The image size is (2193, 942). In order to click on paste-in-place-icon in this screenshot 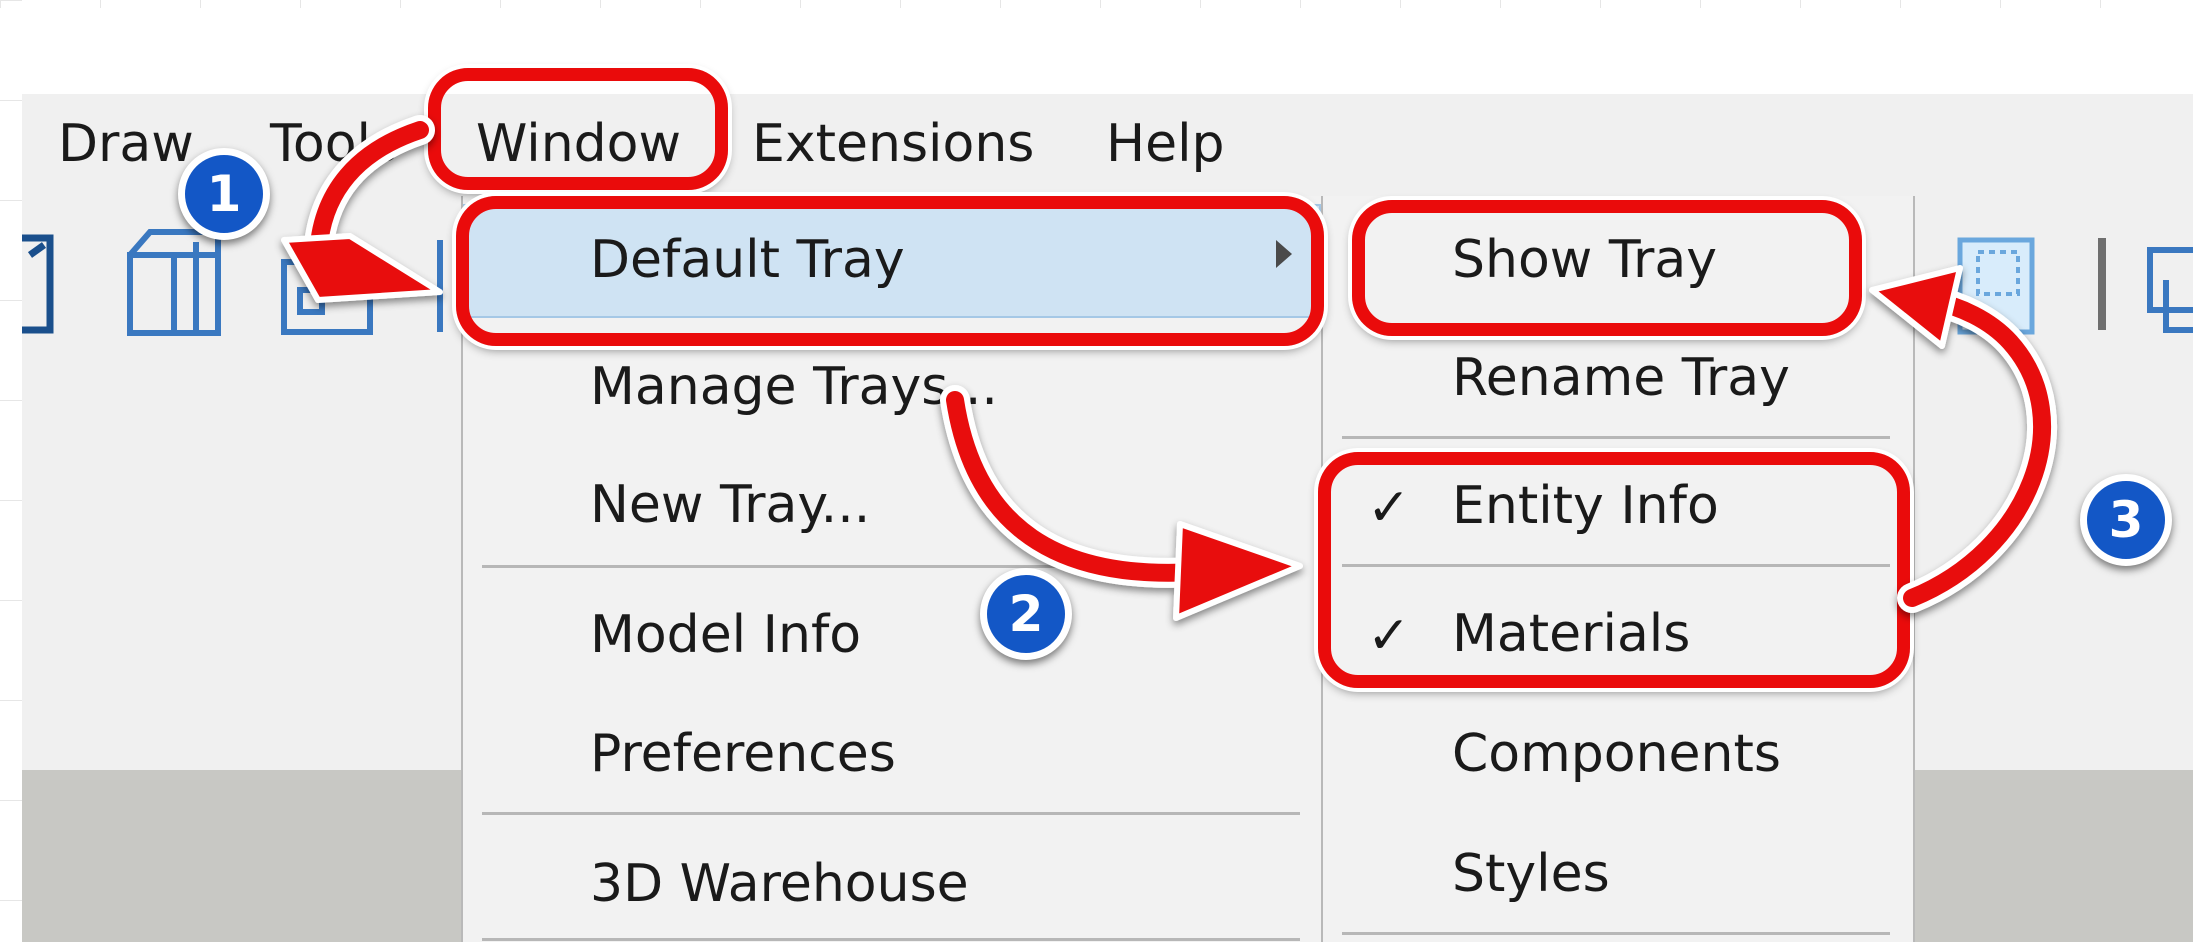, I will do `click(1996, 286)`.